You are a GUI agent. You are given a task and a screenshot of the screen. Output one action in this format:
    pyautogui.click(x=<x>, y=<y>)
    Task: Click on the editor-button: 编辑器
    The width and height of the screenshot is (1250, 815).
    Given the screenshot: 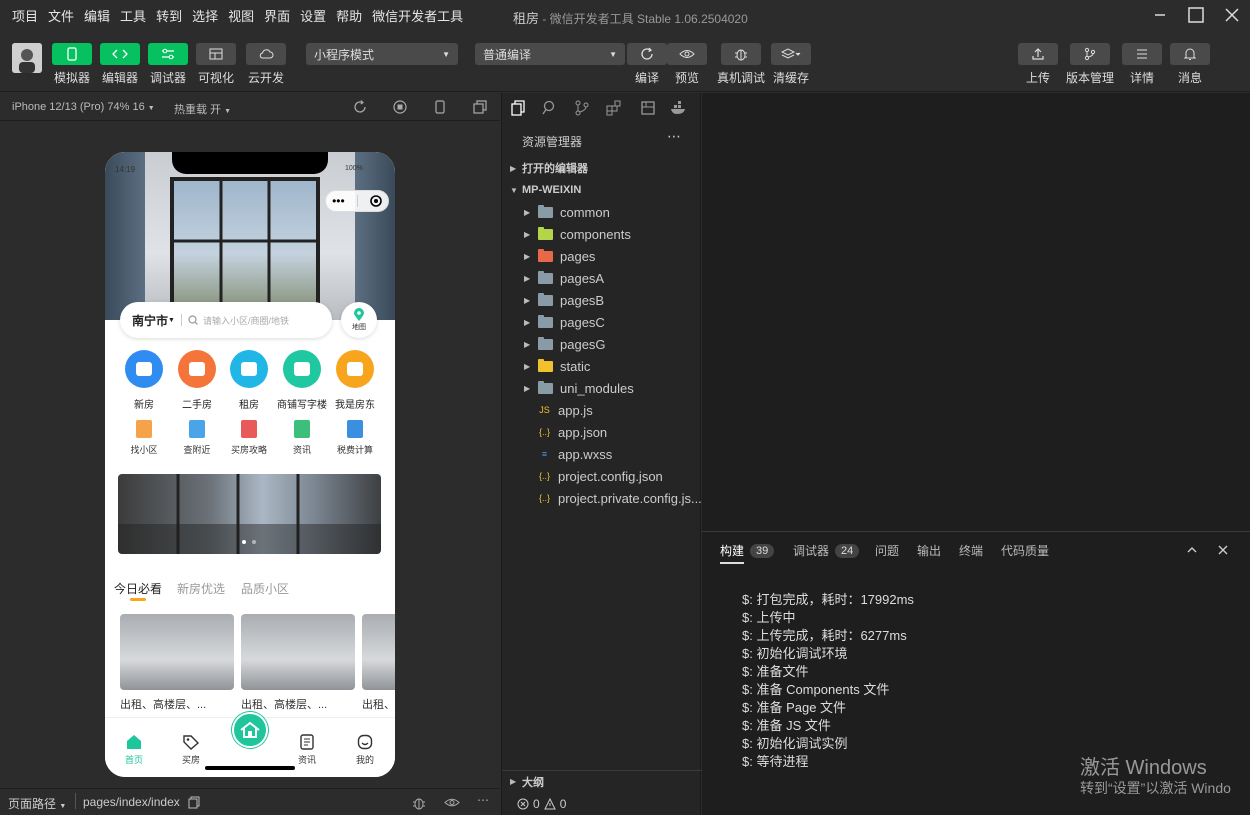 What is the action you would take?
    pyautogui.click(x=120, y=64)
    